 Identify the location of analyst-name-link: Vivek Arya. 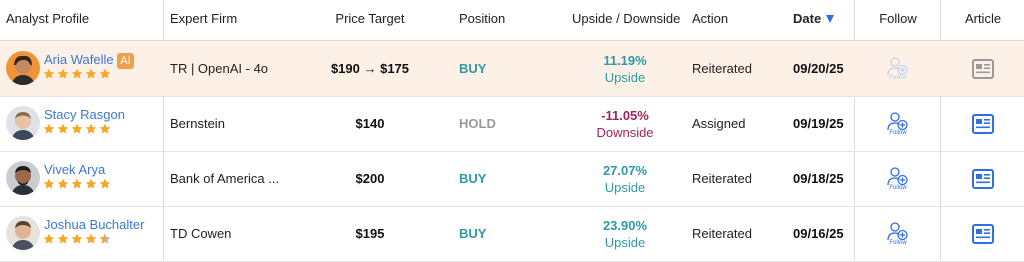
(74, 169).